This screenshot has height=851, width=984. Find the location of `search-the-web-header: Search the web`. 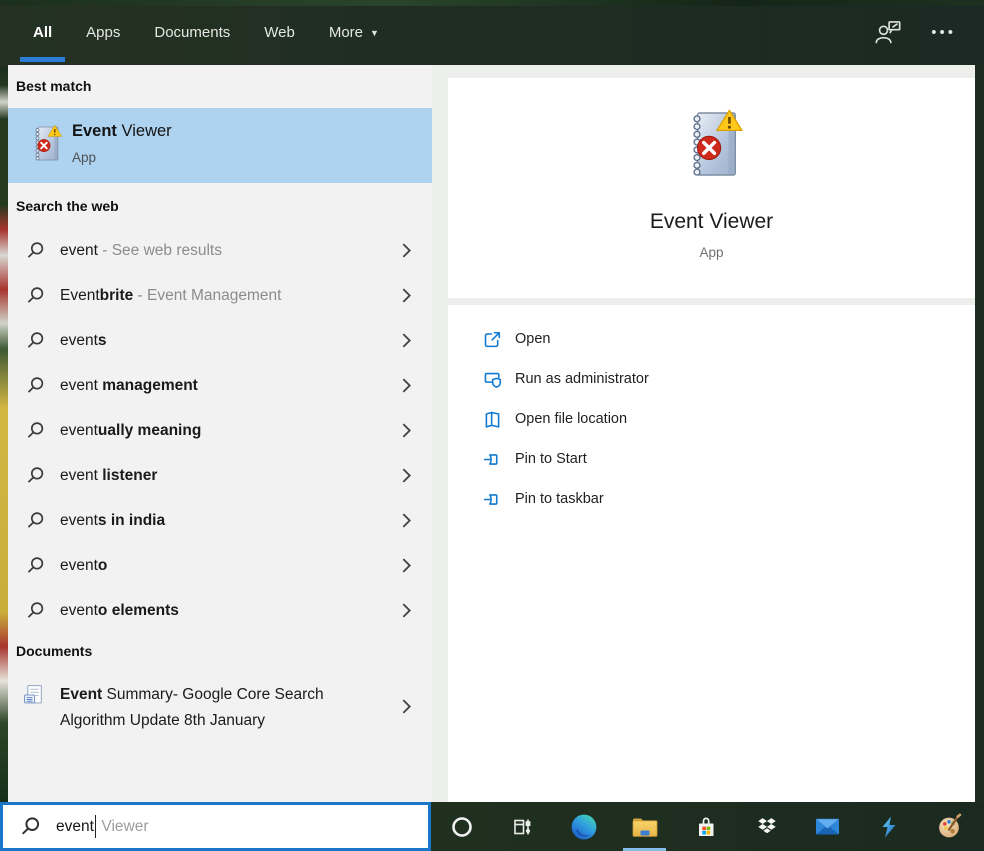

search-the-web-header: Search the web is located at coordinates (67, 206).